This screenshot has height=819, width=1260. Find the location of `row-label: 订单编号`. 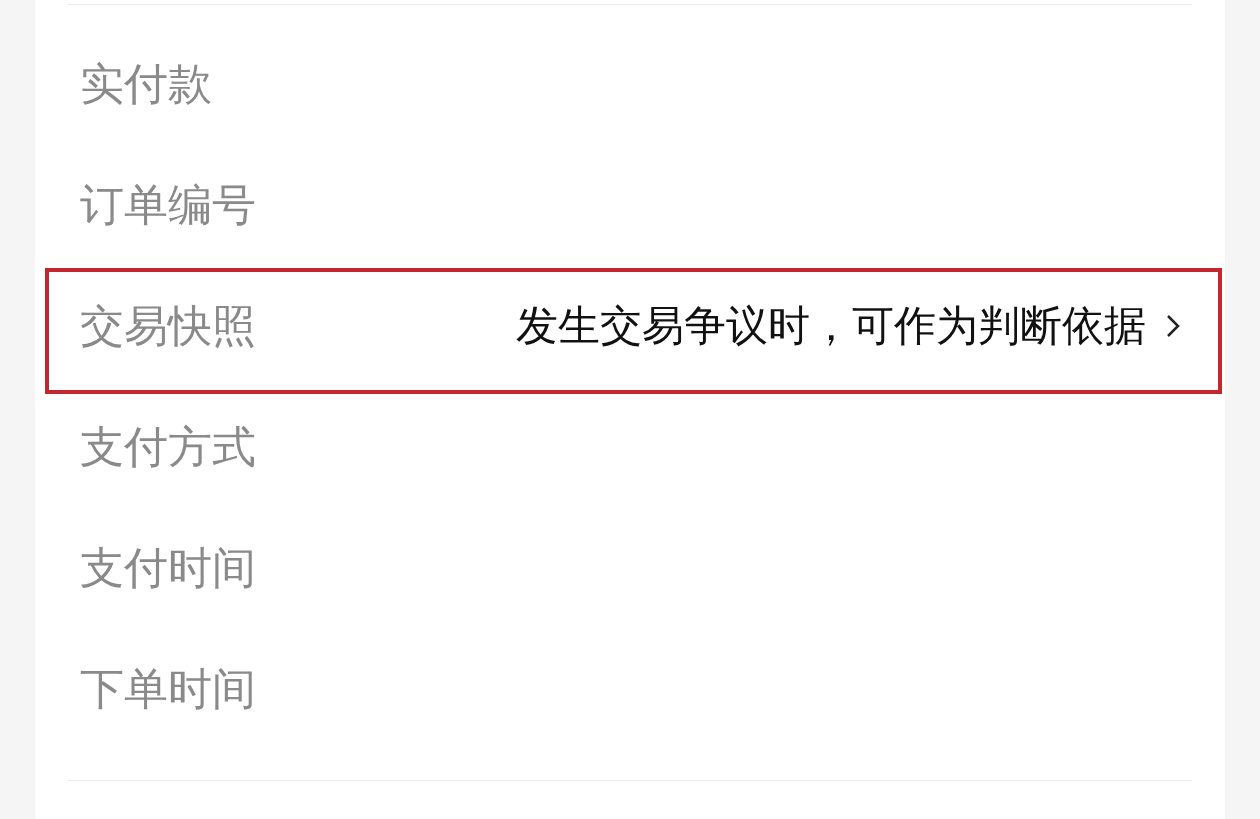

row-label: 订单编号 is located at coordinates (168, 204).